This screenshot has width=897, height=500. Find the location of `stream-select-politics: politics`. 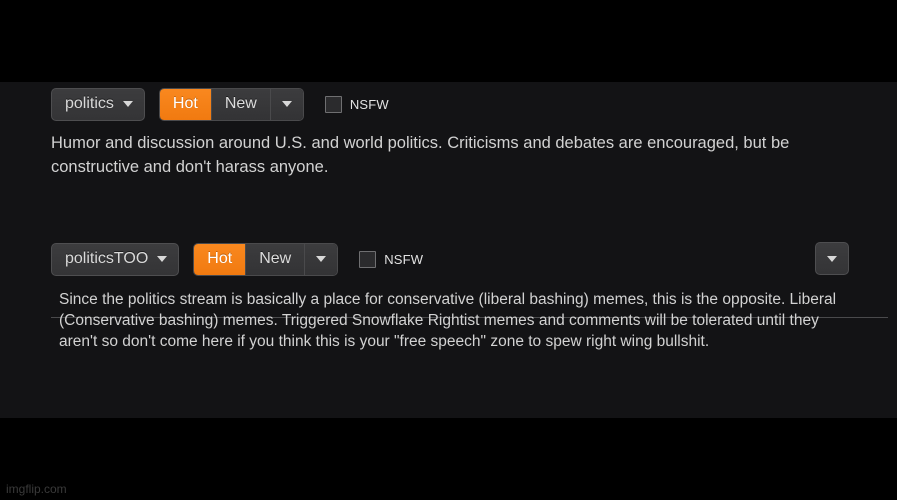

stream-select-politics: politics is located at coordinates (98, 104).